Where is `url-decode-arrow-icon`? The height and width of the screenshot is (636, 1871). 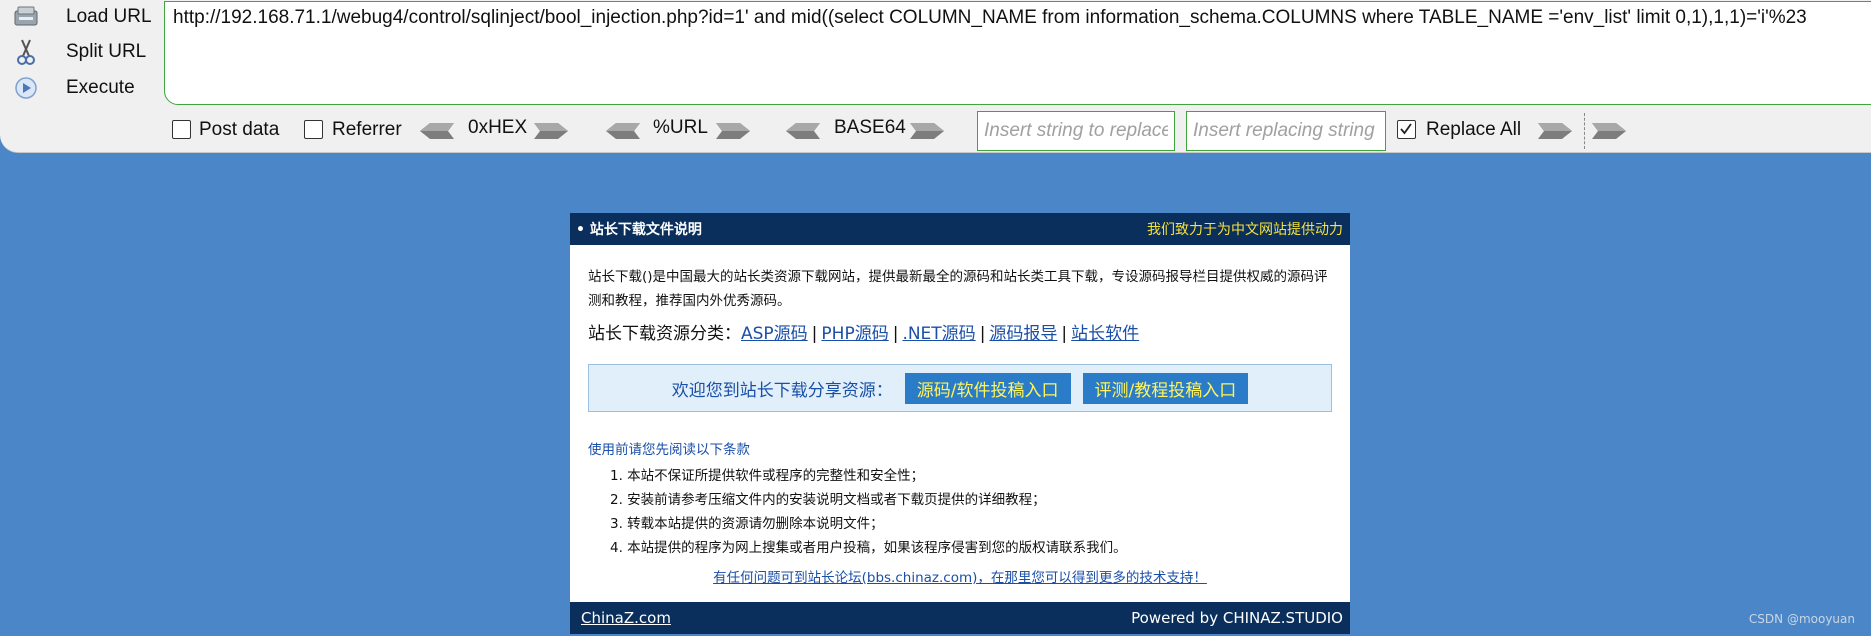
url-decode-arrow-icon is located at coordinates (622, 131).